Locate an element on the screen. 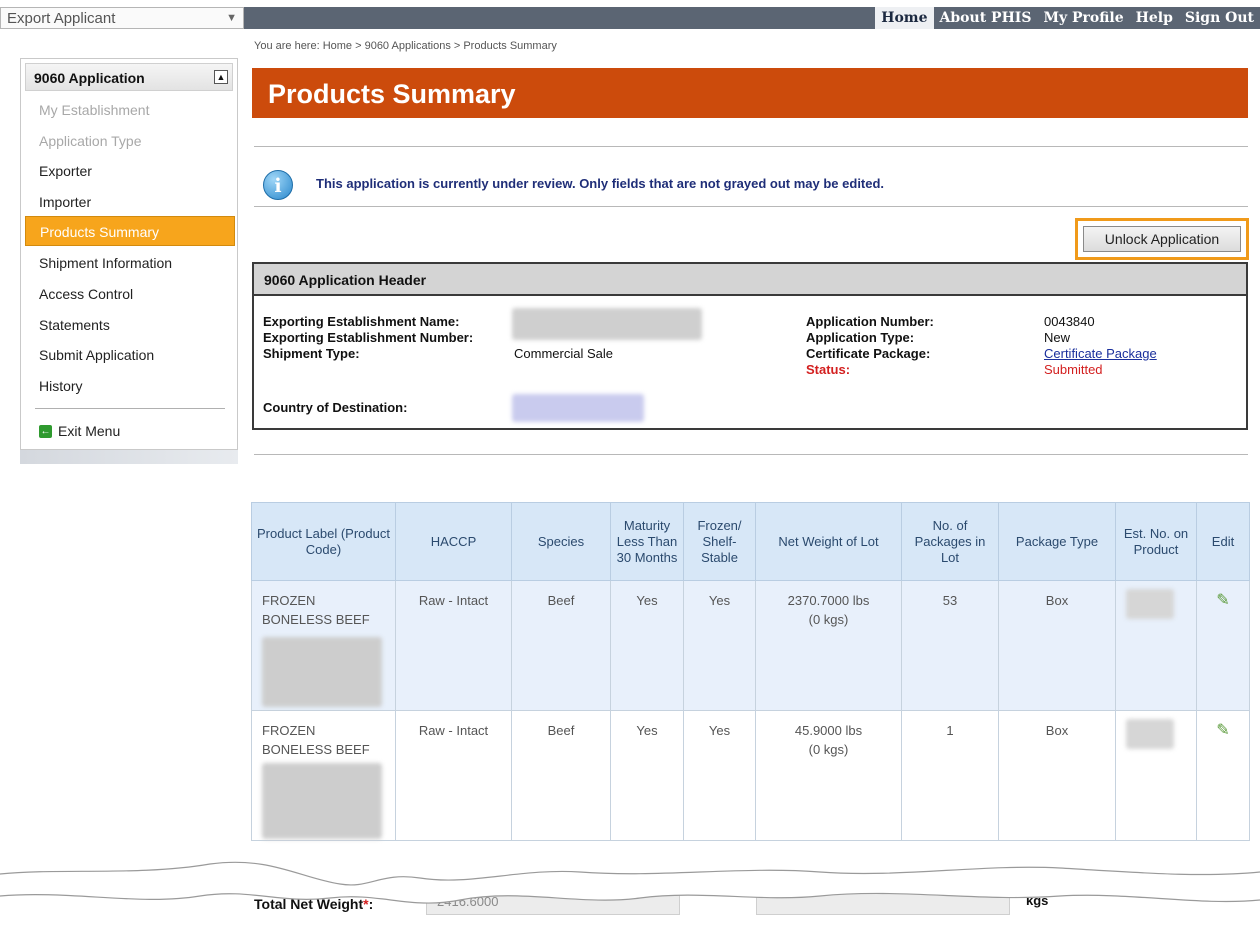  shipment-type-label: Shipment Type: is located at coordinates (311, 353).